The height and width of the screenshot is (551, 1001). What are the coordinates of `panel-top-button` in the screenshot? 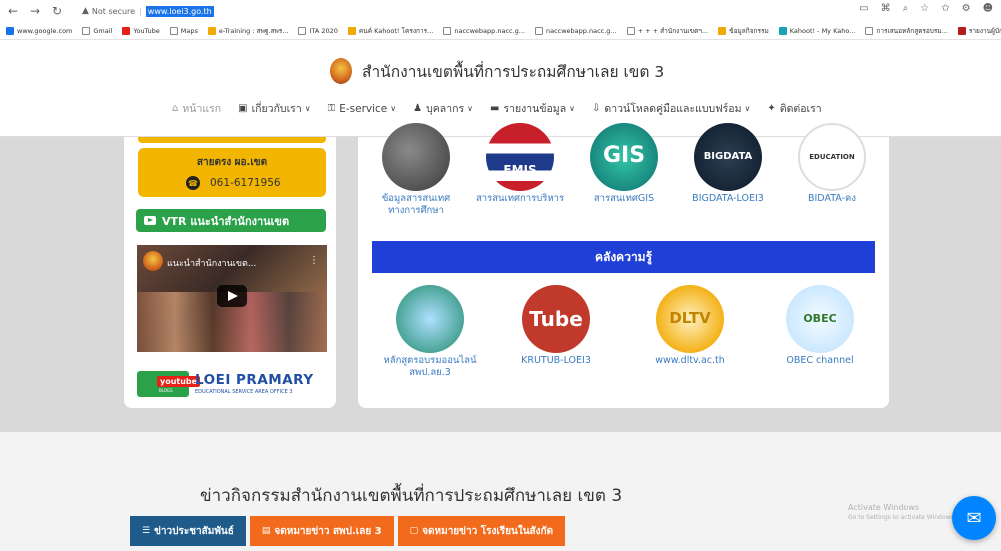 It's located at (232, 140).